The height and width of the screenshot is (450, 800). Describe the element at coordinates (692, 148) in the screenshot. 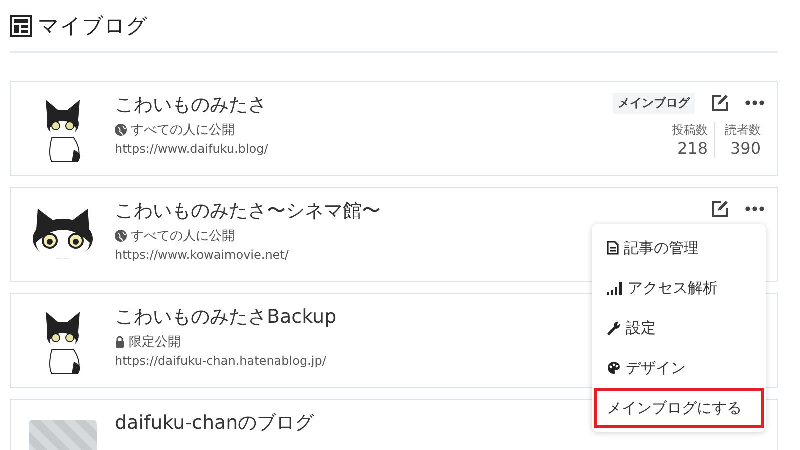

I see `stat-value: 218` at that location.